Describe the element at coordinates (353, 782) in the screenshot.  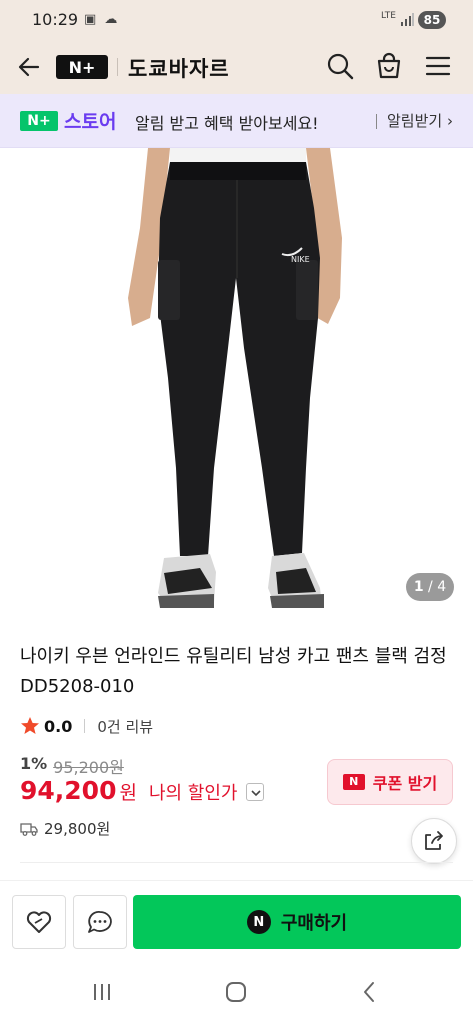
I see `coupon-icon: N` at that location.